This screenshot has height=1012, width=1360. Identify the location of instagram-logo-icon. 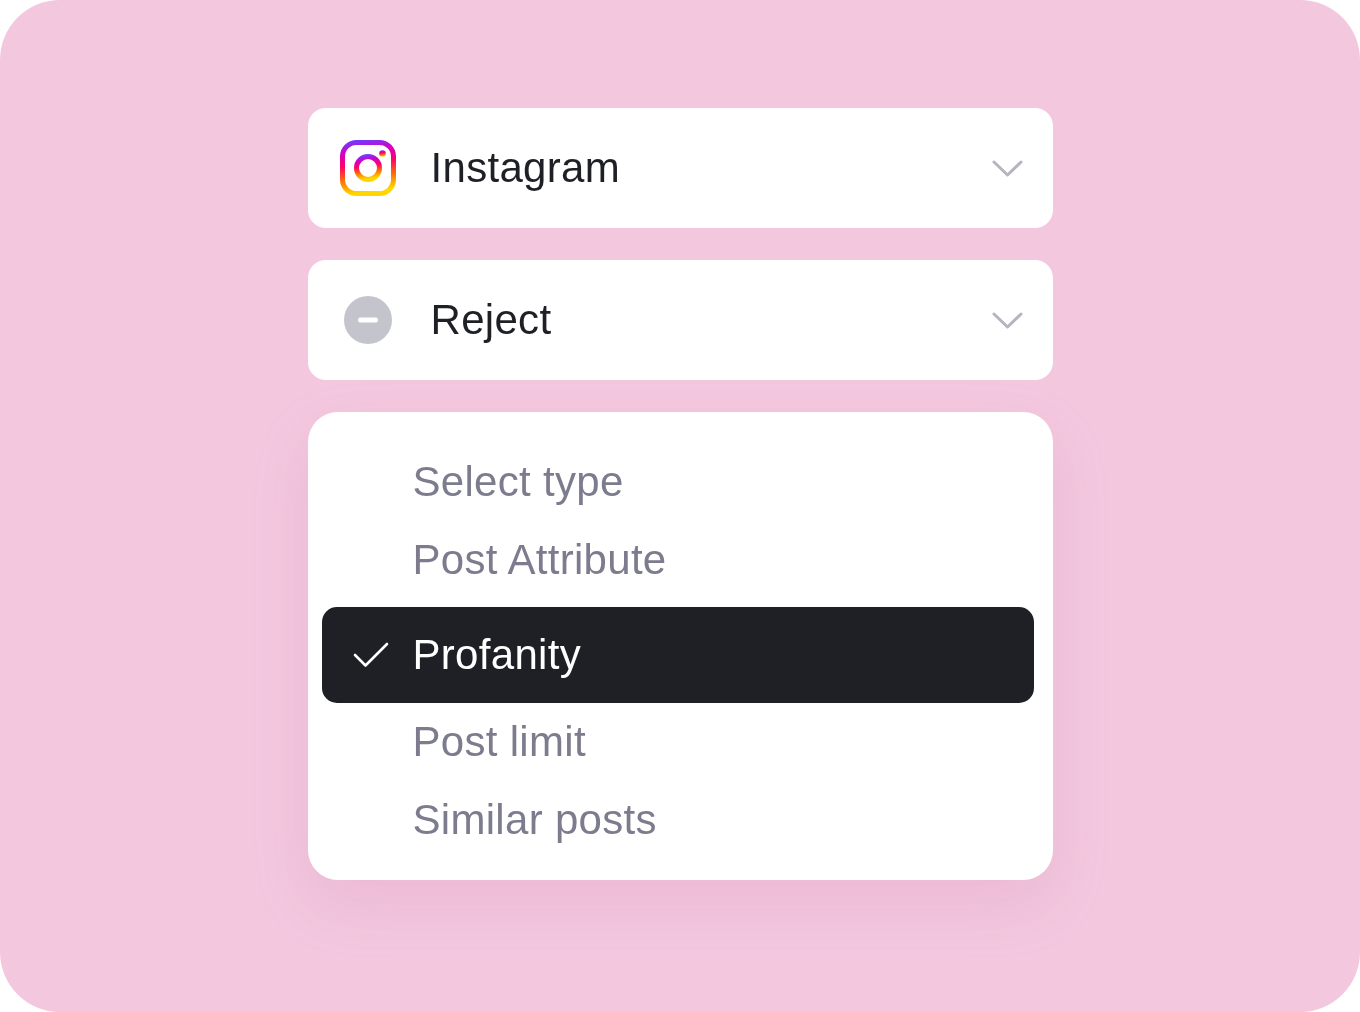
(367, 168).